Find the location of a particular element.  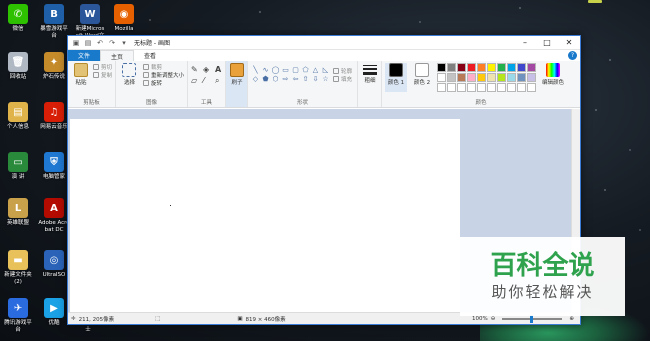

line-shape-icon: ╲ is located at coordinates (255, 70).